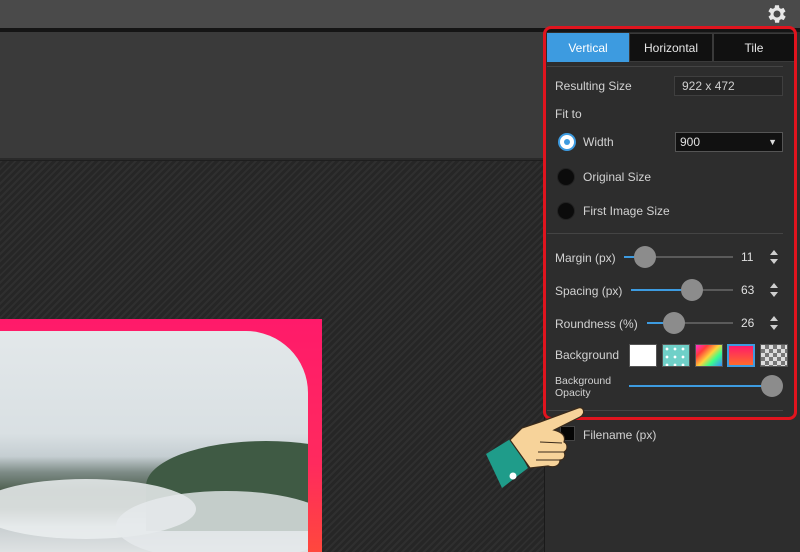 This screenshot has width=800, height=552. Describe the element at coordinates (535, 447) in the screenshot. I see `pointing-hand-icon` at that location.